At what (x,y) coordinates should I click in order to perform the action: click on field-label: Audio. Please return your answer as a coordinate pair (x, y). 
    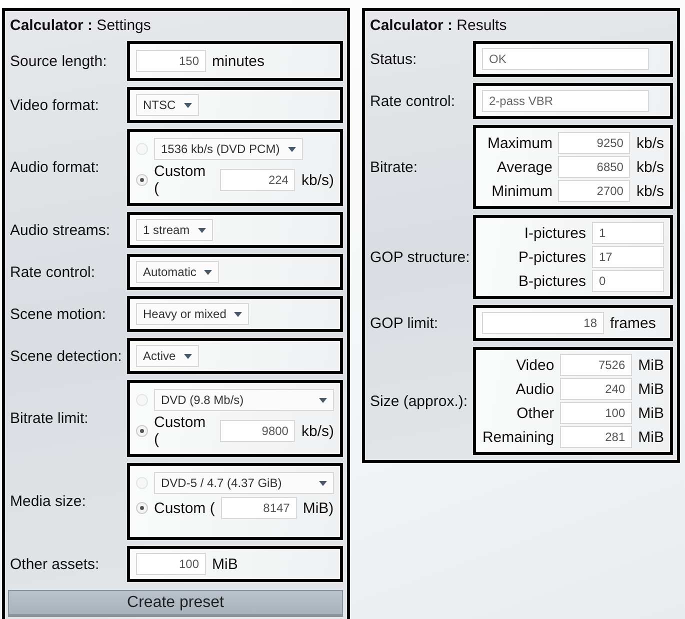
    Looking at the image, I should click on (534, 389).